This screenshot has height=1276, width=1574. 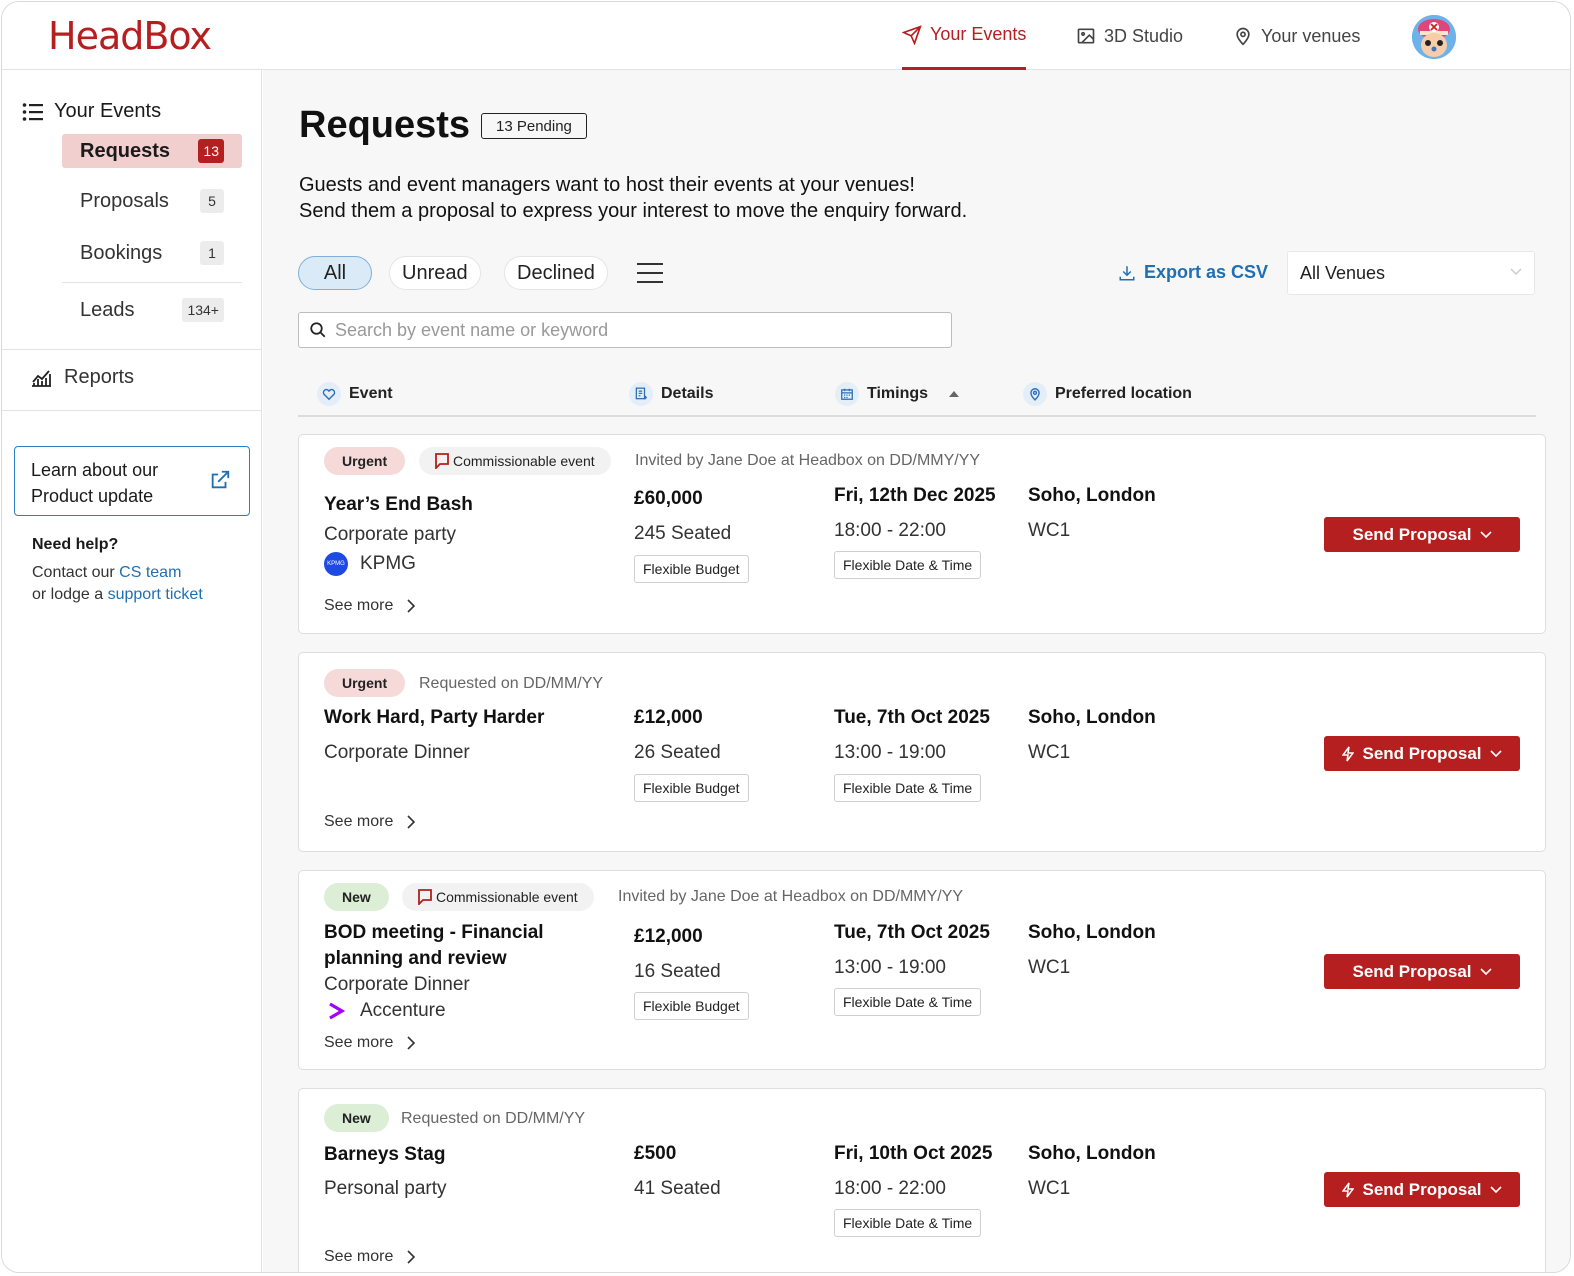 I want to click on cs-team-link: CS team, so click(x=150, y=572).